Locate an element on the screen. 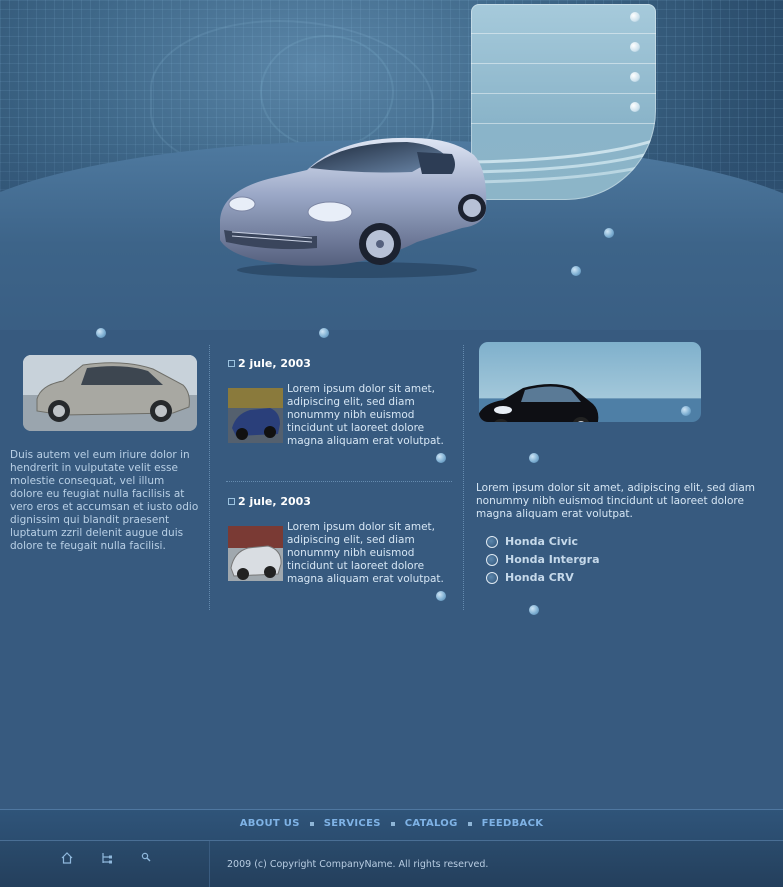  featured-car-panel is located at coordinates (590, 382).